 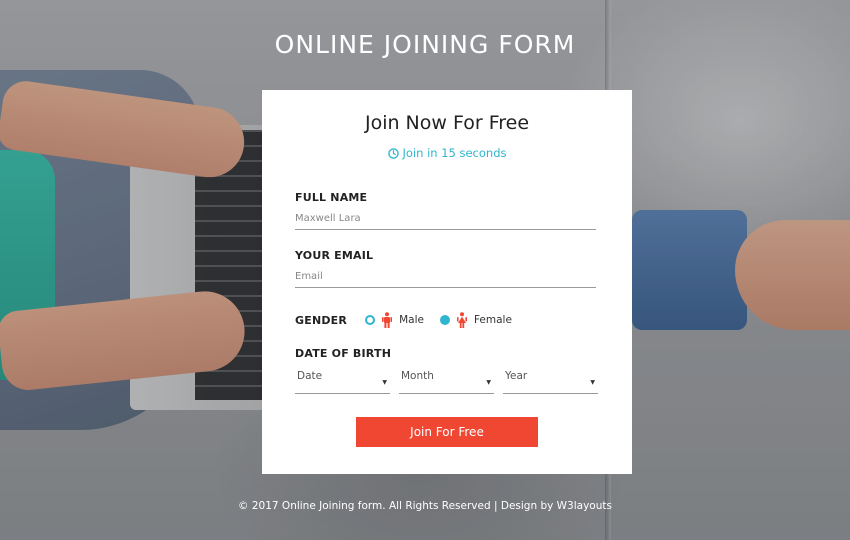 What do you see at coordinates (370, 320) in the screenshot?
I see `male-radio` at bounding box center [370, 320].